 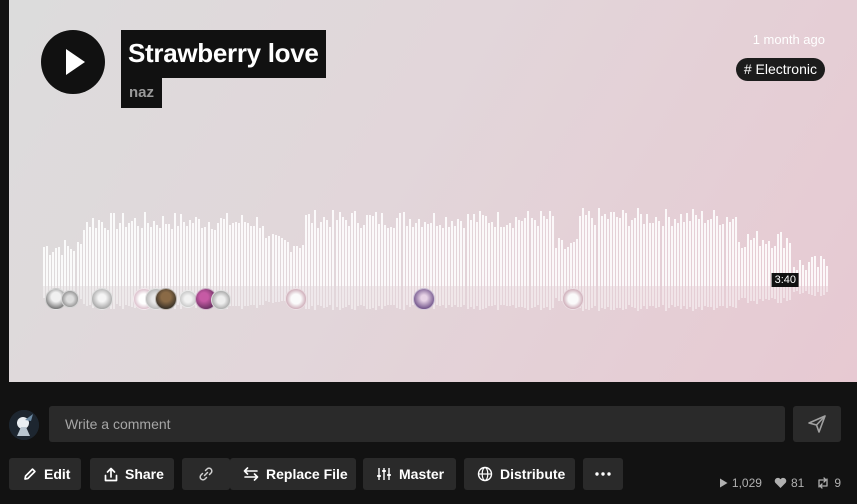 What do you see at coordinates (45, 474) in the screenshot?
I see `edit-button: Edit` at bounding box center [45, 474].